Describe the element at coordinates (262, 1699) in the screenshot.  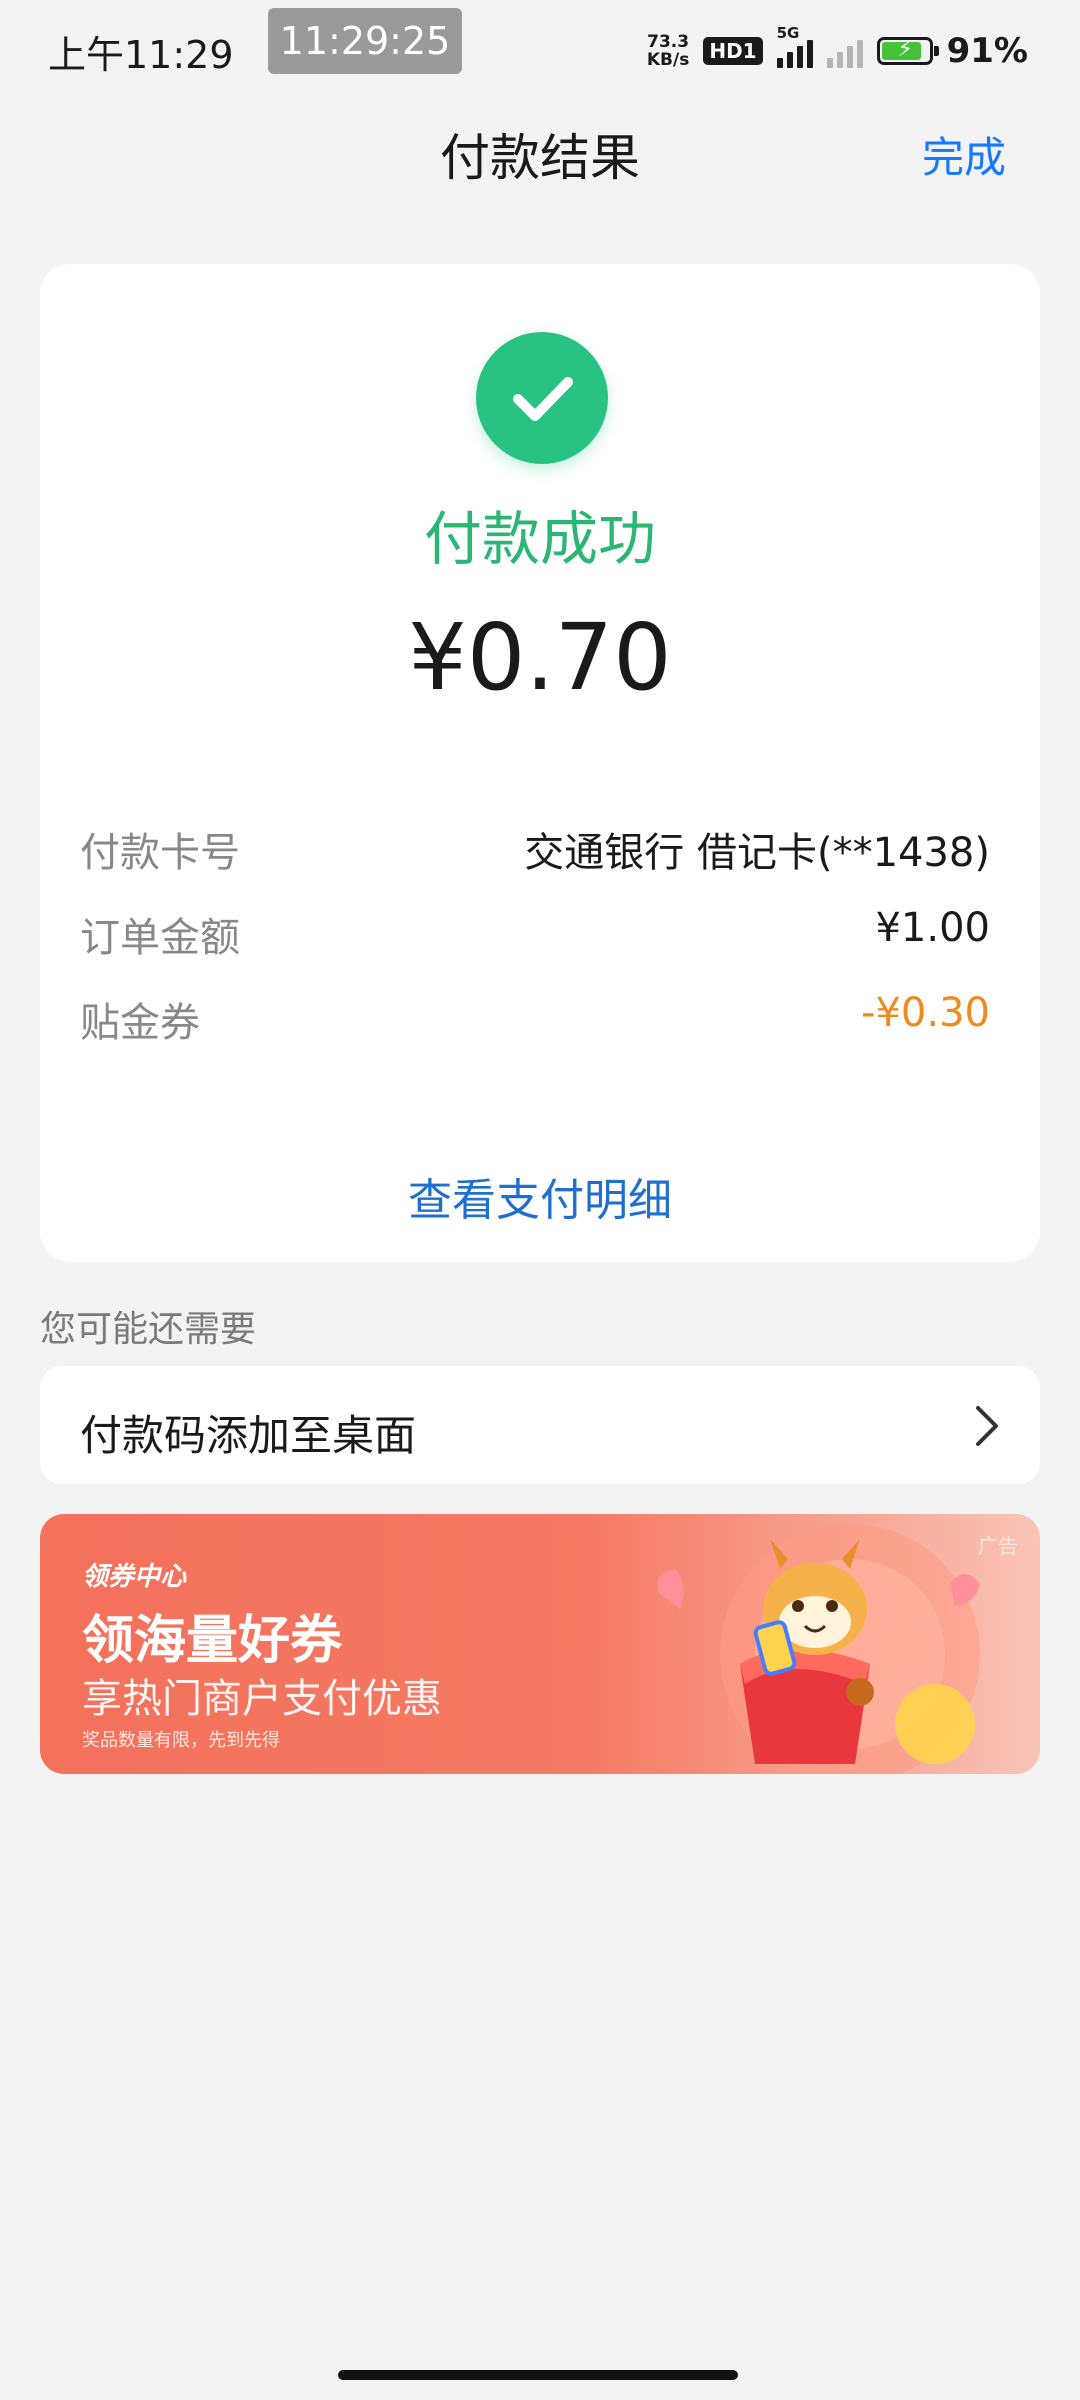
I see `ad-subtitle: 享热门商户支付优惠` at that location.